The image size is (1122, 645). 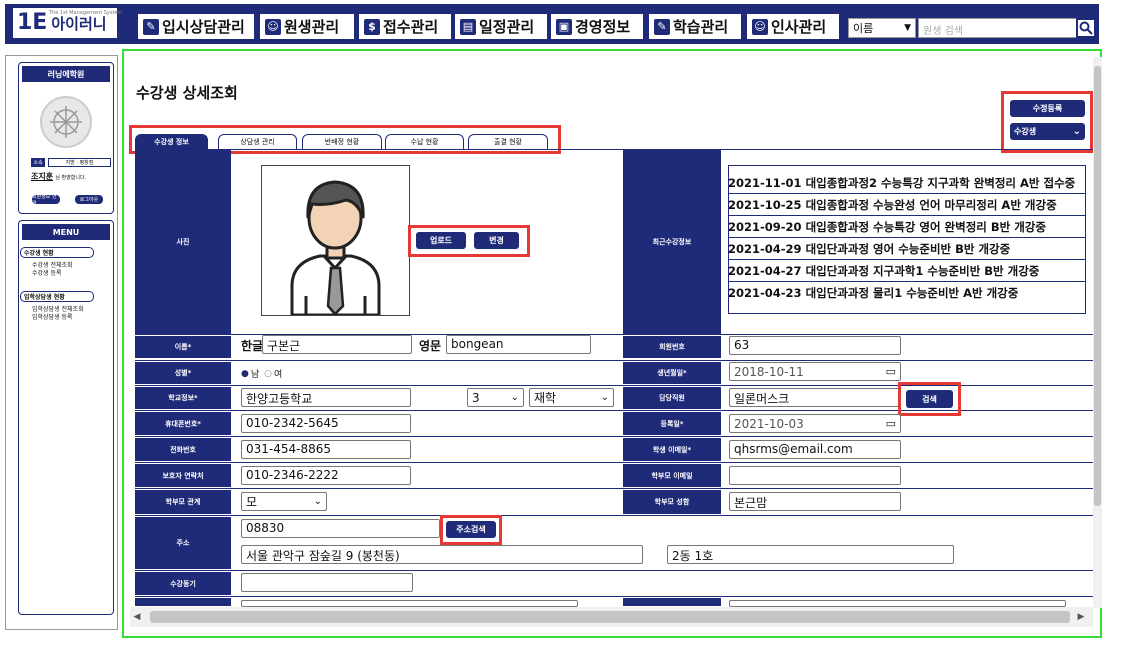 I want to click on menu-label: 입시상담관리, so click(x=203, y=27).